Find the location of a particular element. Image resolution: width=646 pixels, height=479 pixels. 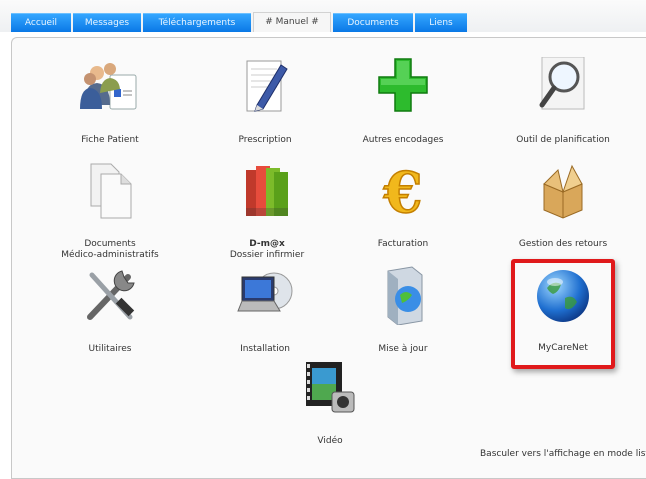

autres-encodages-label: Autres encodages is located at coordinates (403, 140).